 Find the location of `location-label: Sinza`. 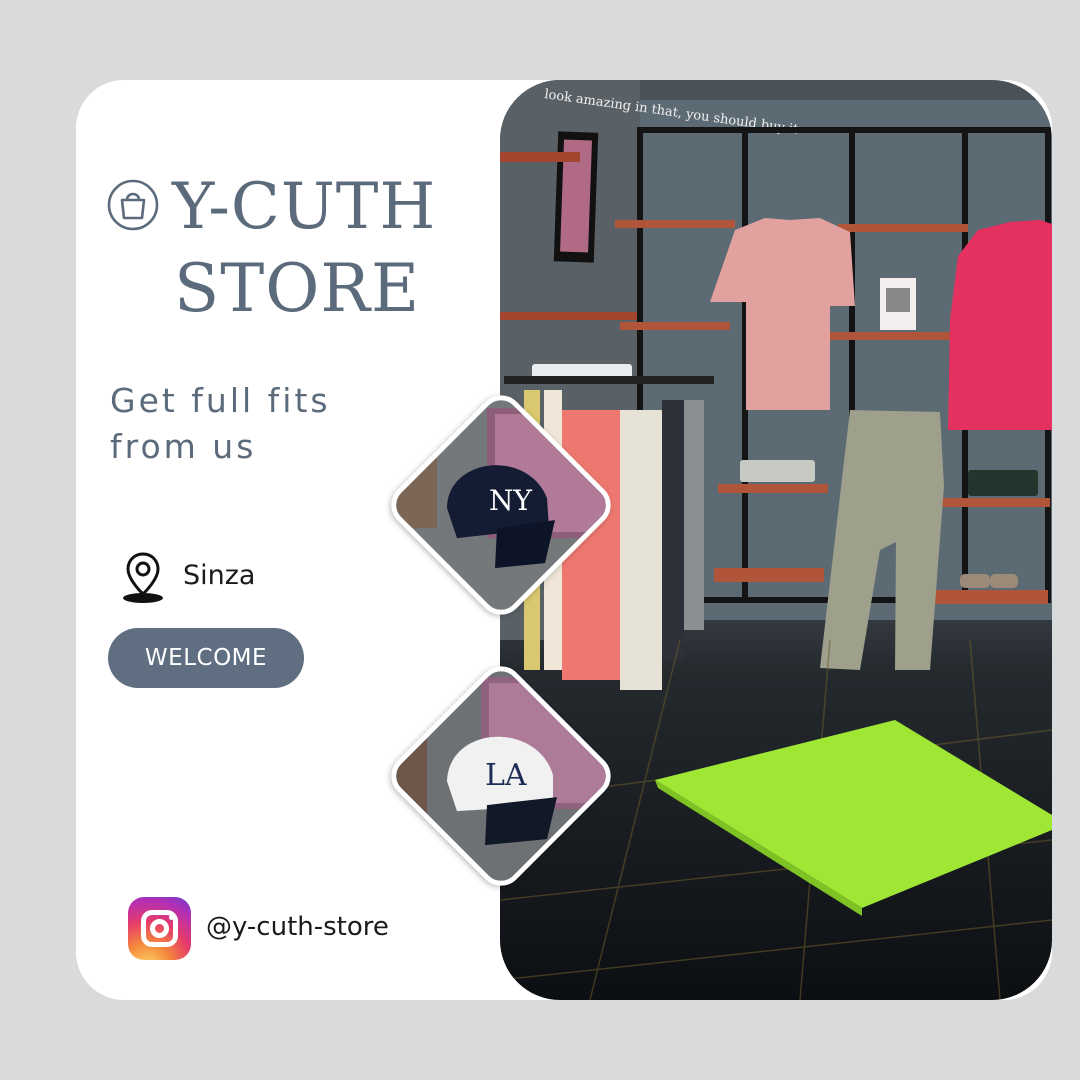

location-label: Sinza is located at coordinates (219, 575).